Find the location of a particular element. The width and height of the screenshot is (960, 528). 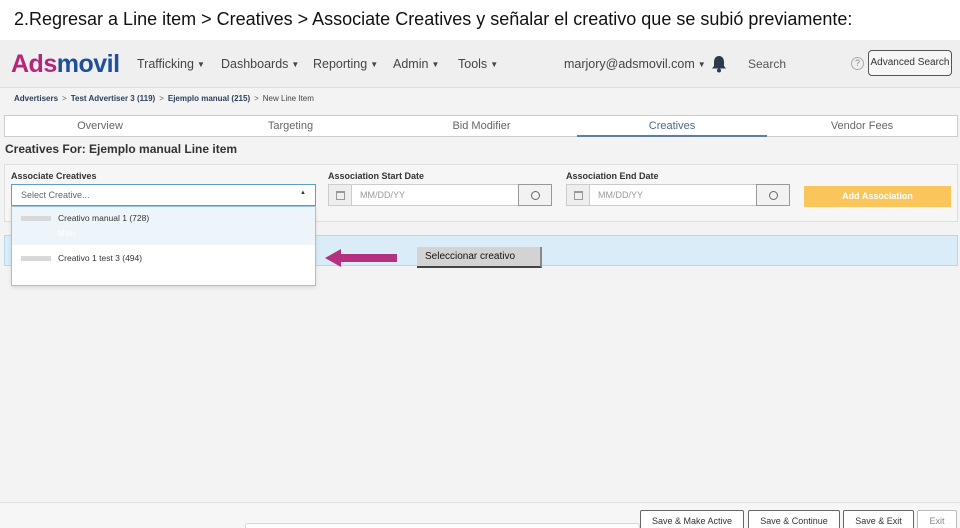

nav-reporting: Reporting ▼ is located at coordinates (345, 64).